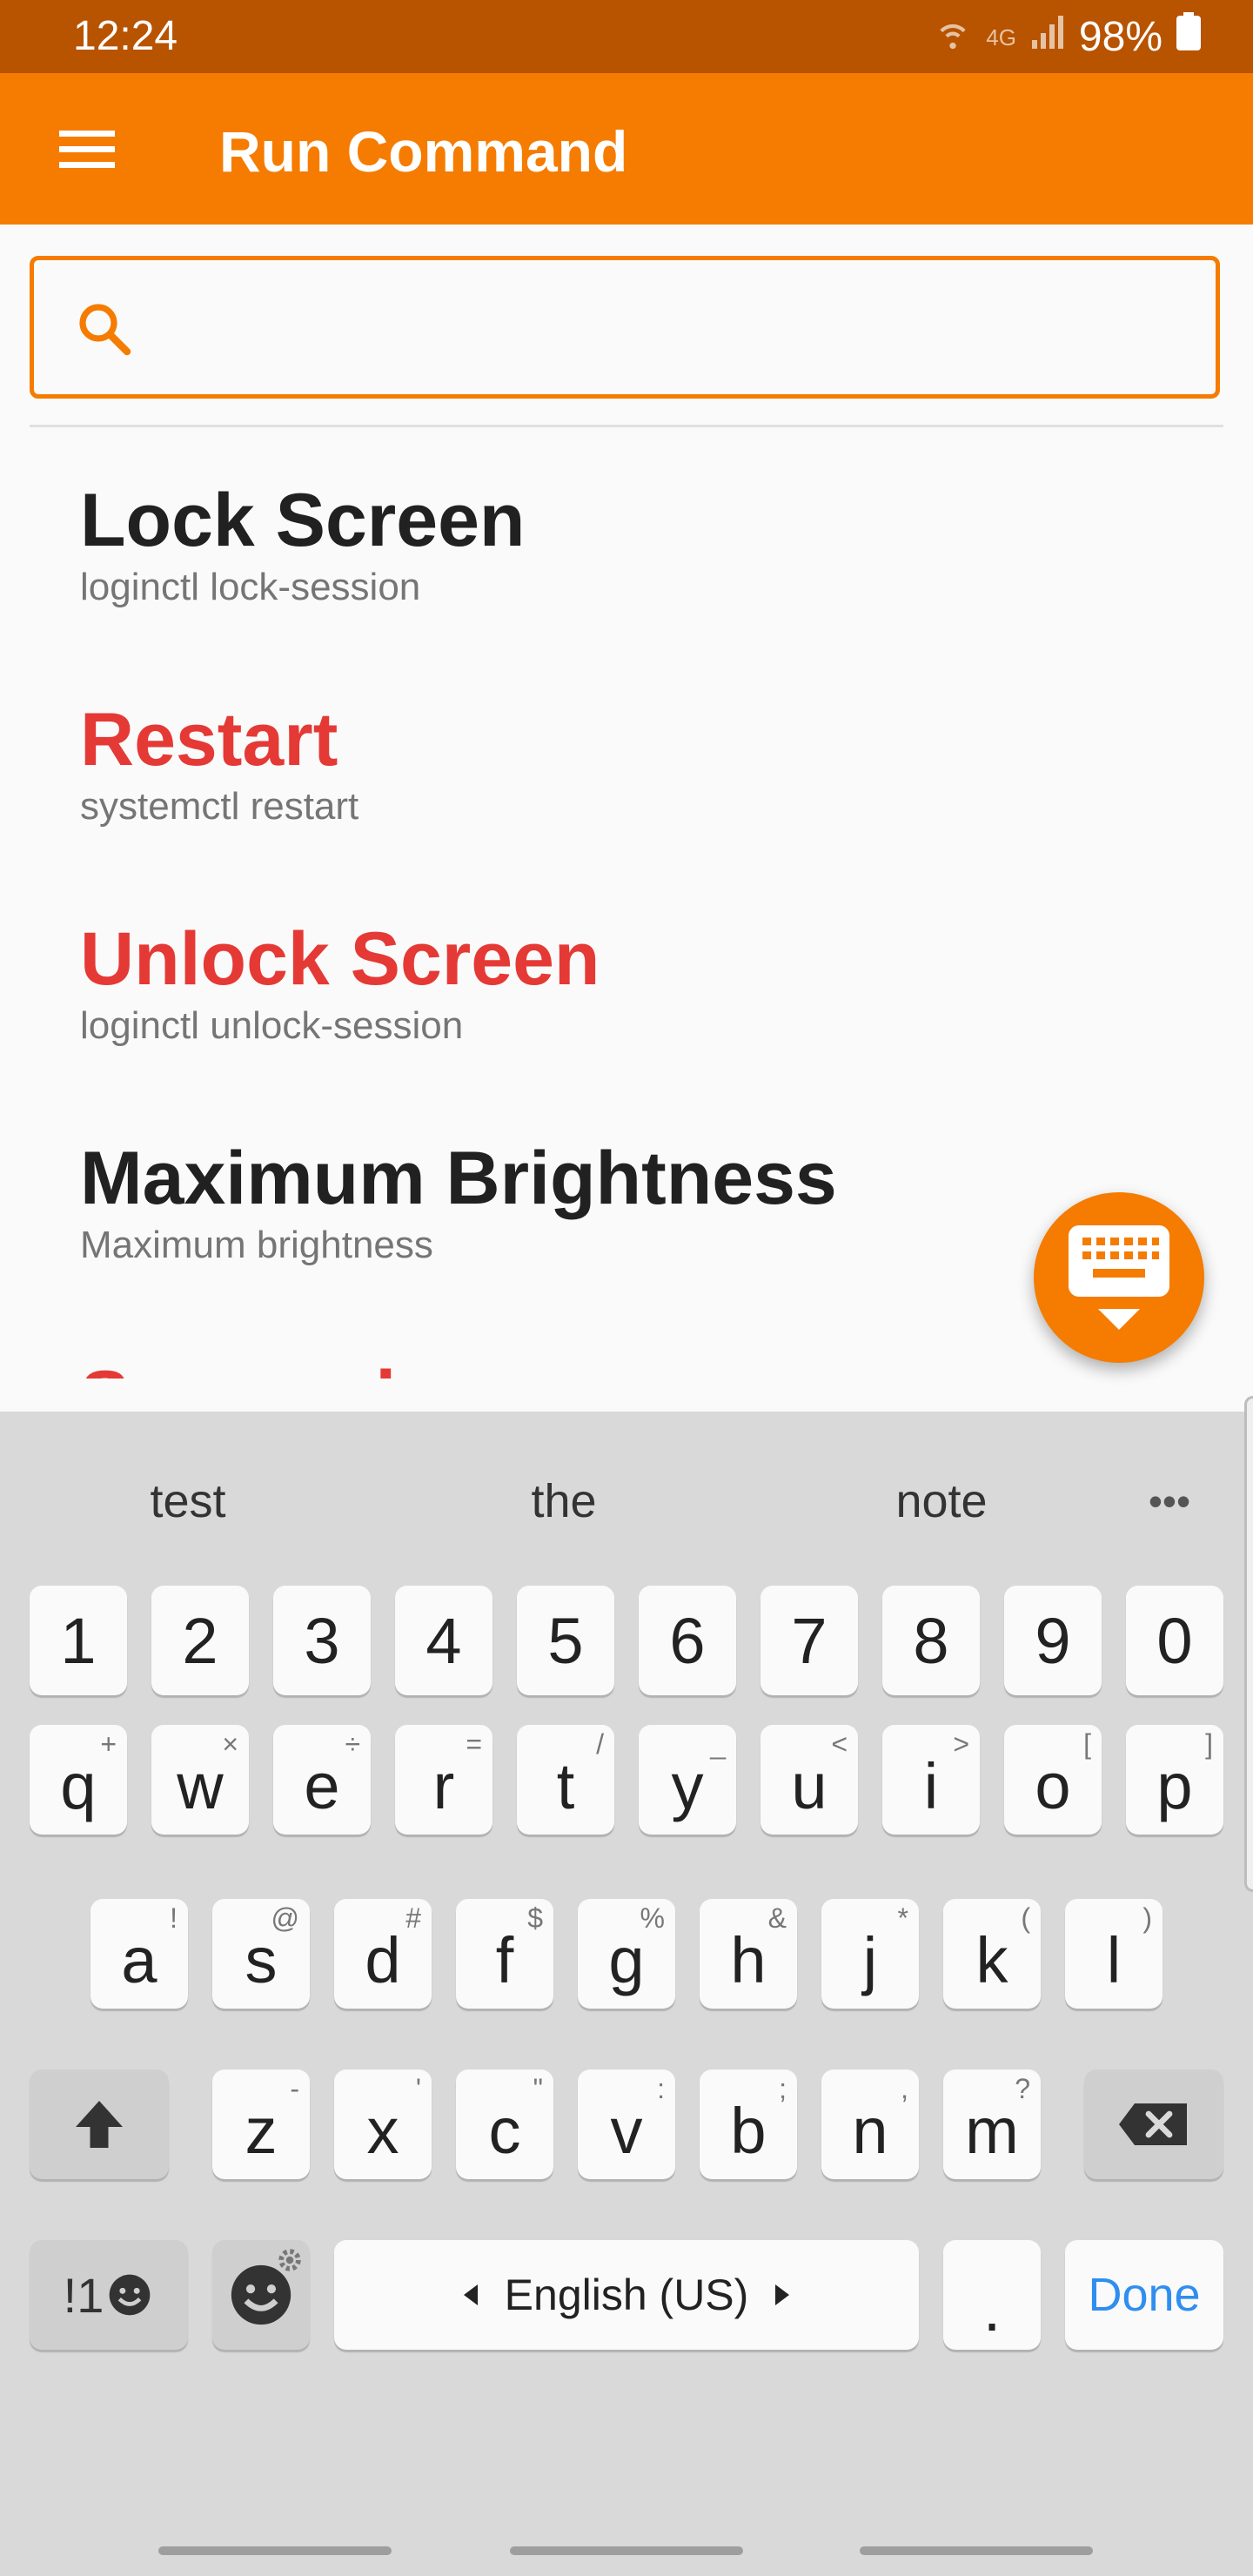  I want to click on key-p: ] p, so click(1174, 1780).